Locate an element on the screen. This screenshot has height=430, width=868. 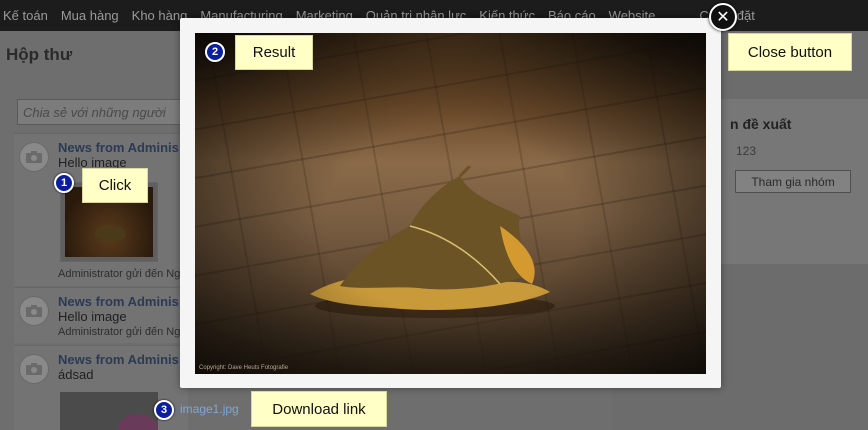
nav-item-settings: đặt is located at coordinates (746, 15).